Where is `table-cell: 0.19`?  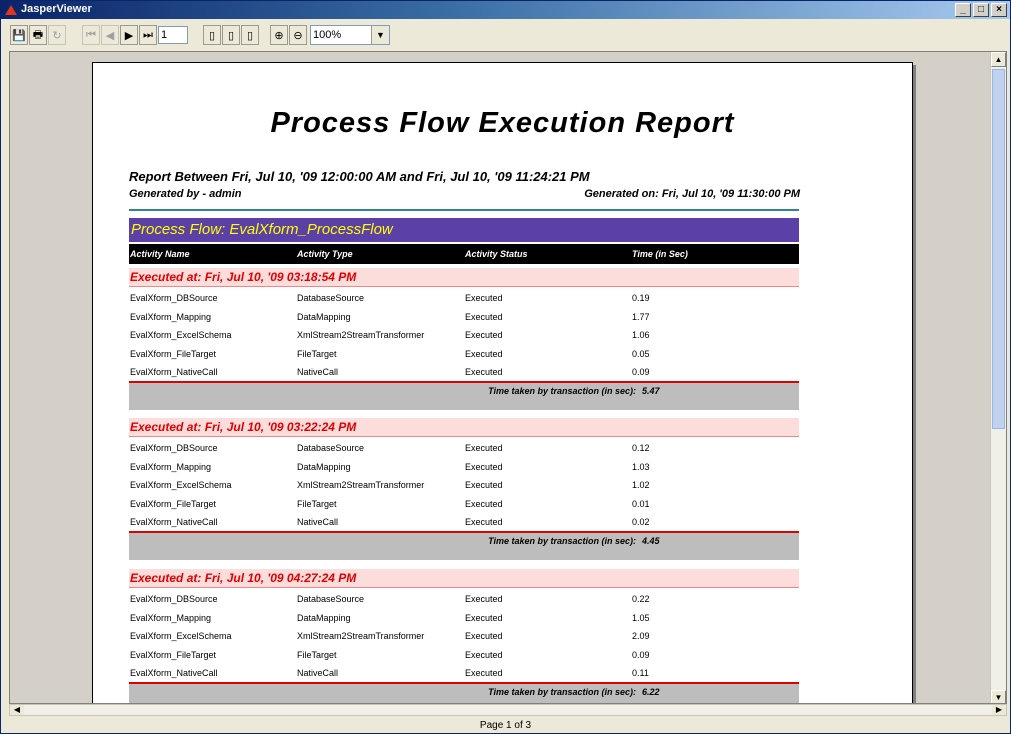
table-cell: 0.19 is located at coordinates (641, 298).